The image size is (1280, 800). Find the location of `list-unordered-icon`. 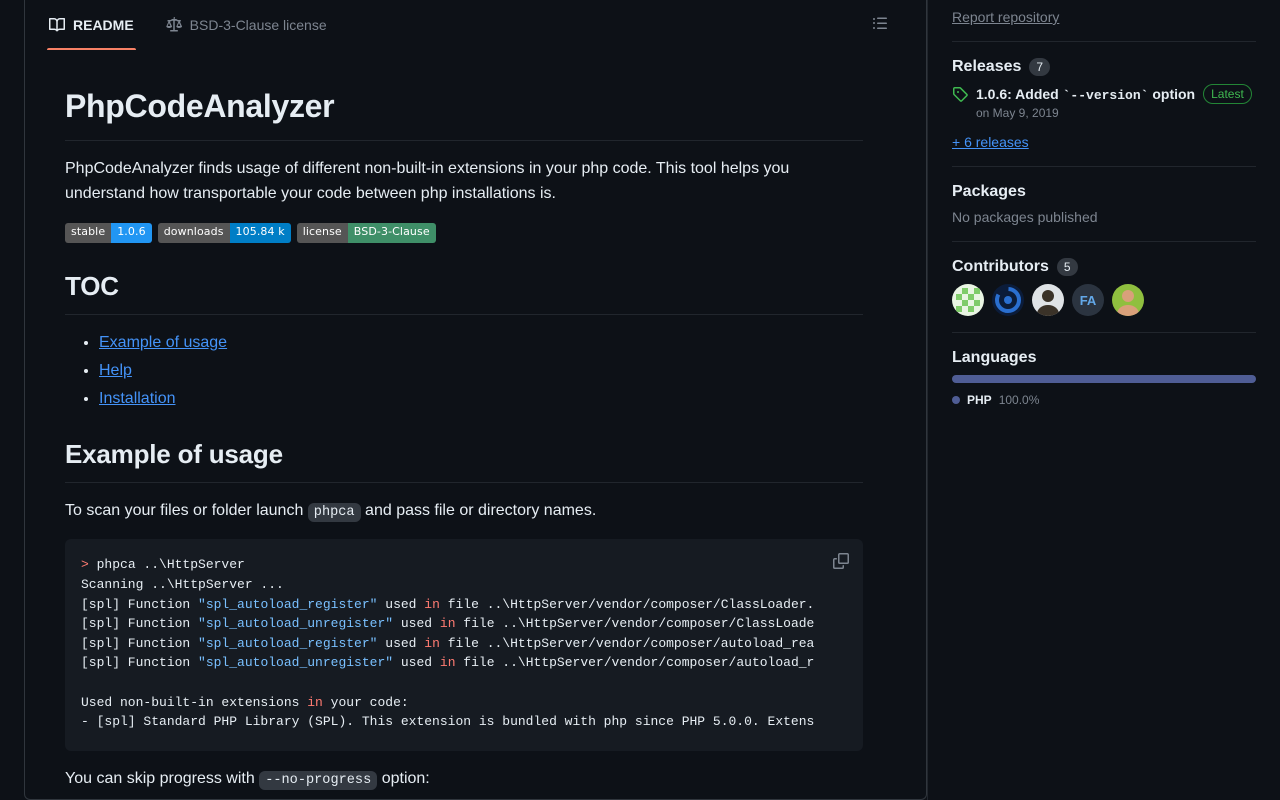

list-unordered-icon is located at coordinates (880, 25).